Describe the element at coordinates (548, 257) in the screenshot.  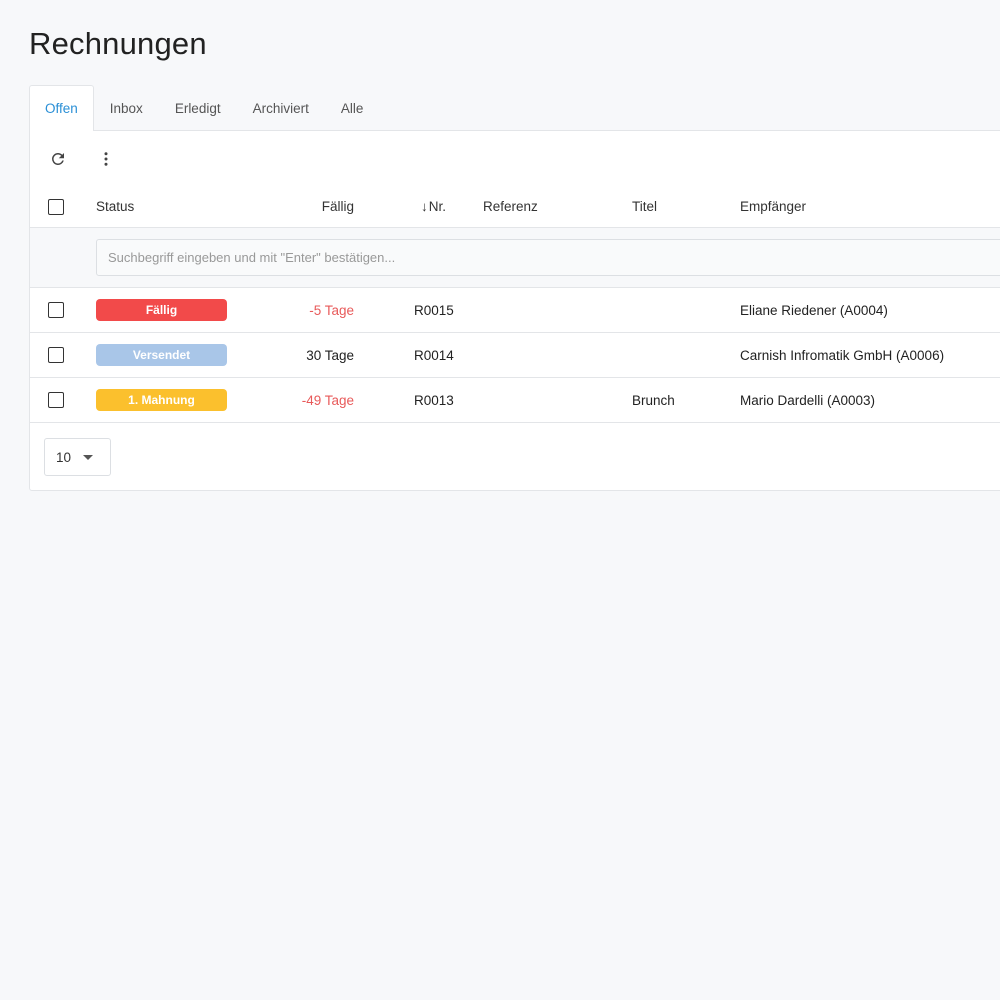
I see `search-input` at that location.